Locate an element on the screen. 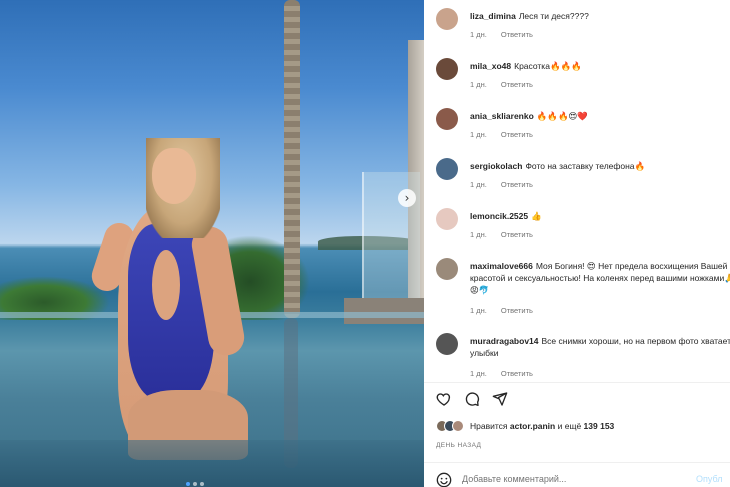  person-face is located at coordinates (174, 176).